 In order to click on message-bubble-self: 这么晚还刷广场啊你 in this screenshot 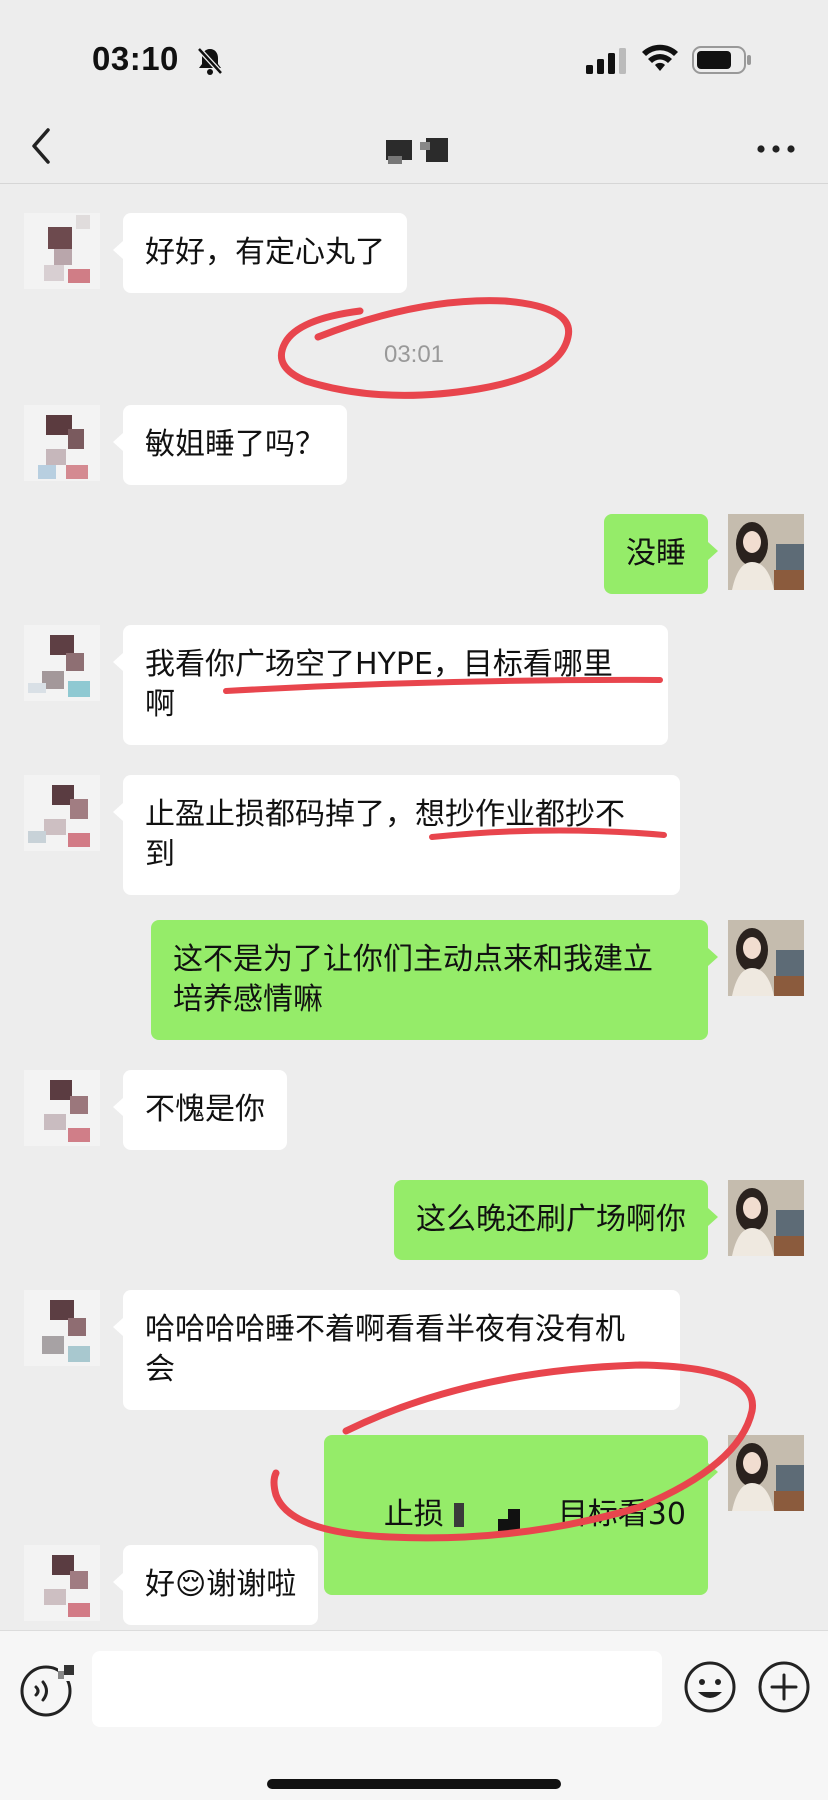, I will do `click(556, 1220)`.